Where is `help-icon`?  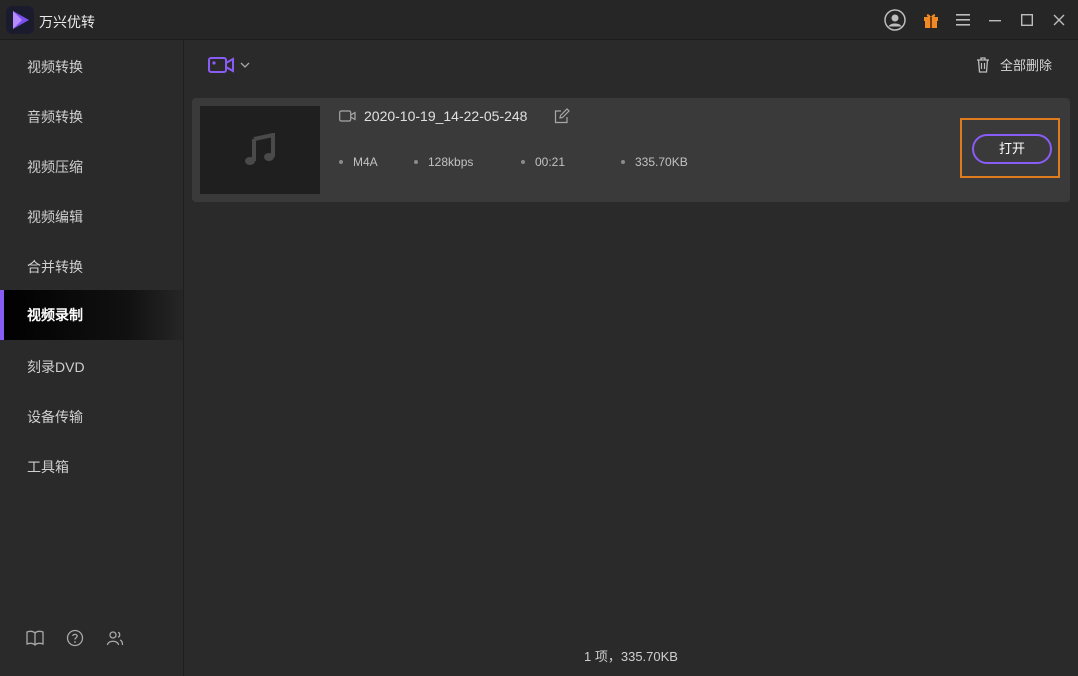 help-icon is located at coordinates (75, 638).